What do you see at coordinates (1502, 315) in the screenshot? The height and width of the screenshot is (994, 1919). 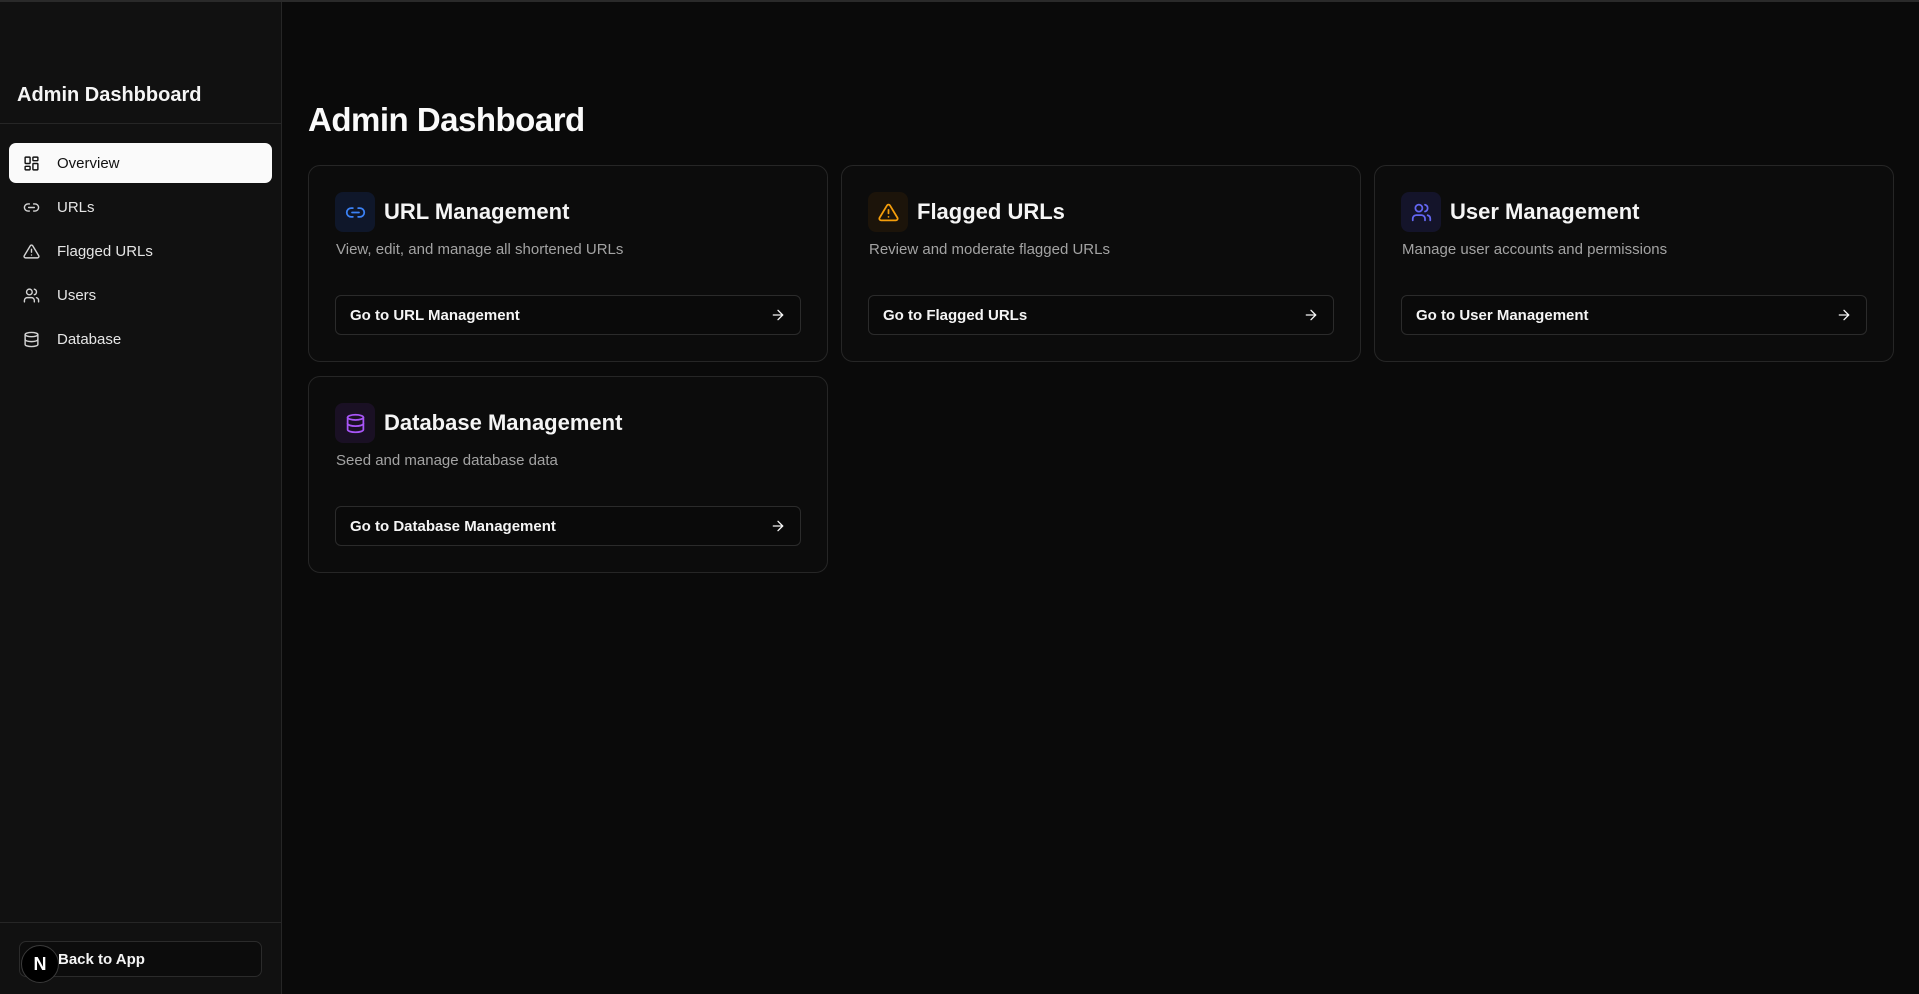 I see `button-label: Go to User Management` at bounding box center [1502, 315].